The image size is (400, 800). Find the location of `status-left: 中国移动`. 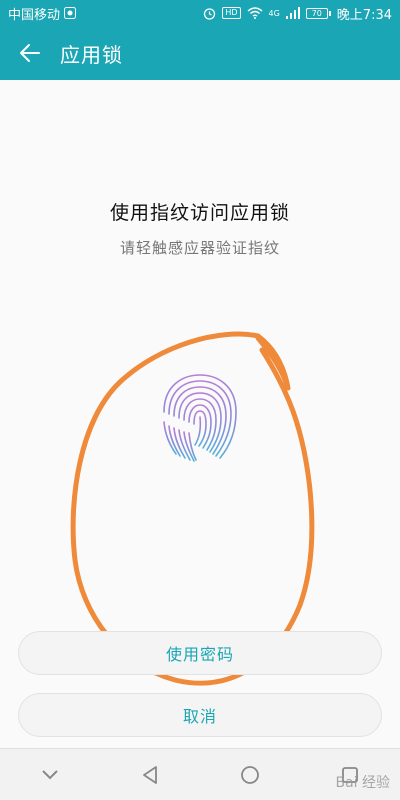

status-left: 中国移动 is located at coordinates (42, 13).